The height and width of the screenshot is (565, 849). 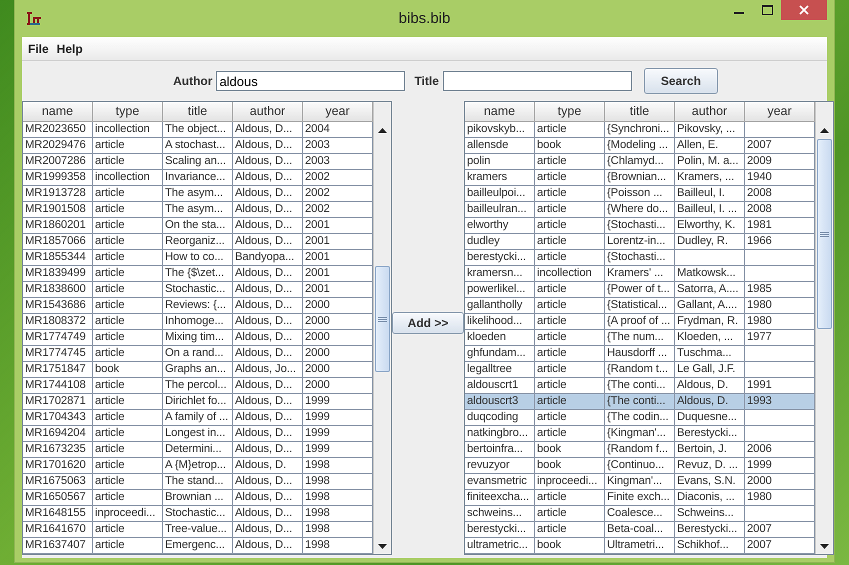 What do you see at coordinates (570, 546) in the screenshot?
I see `table-cell: book` at bounding box center [570, 546].